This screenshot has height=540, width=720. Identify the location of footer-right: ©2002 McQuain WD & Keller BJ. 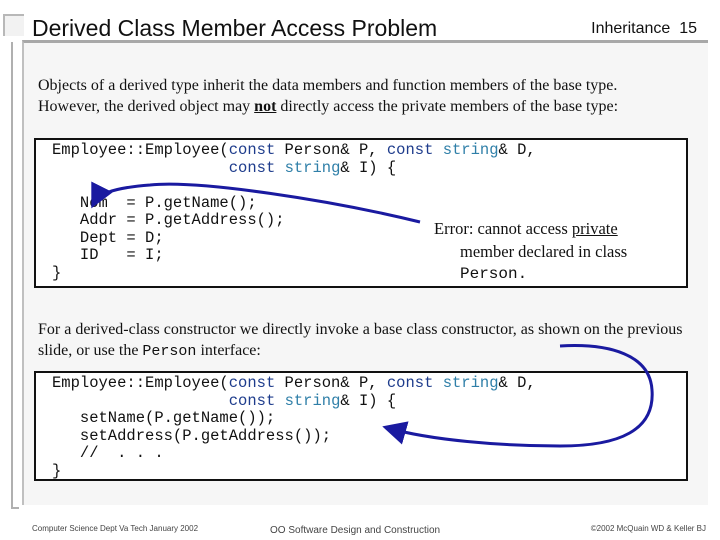
(648, 528).